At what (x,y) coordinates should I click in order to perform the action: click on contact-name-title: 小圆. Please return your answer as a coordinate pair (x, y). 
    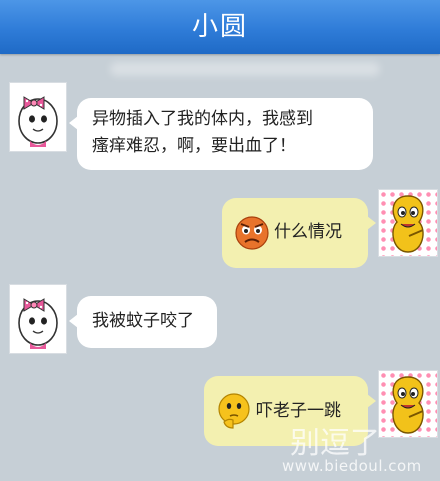
    Looking at the image, I should click on (219, 27).